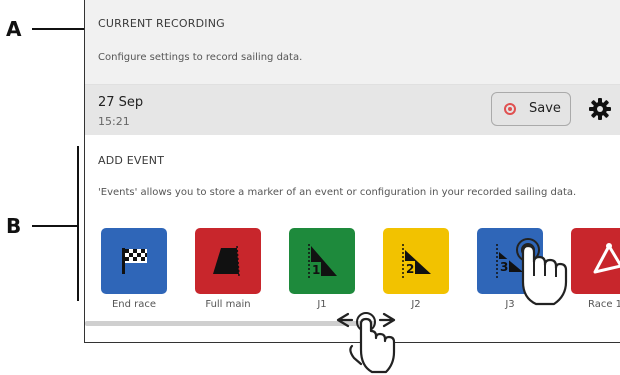 Image resolution: width=620 pixels, height=375 pixels. What do you see at coordinates (121, 102) in the screenshot?
I see `recording-date: 27 Sep` at bounding box center [121, 102].